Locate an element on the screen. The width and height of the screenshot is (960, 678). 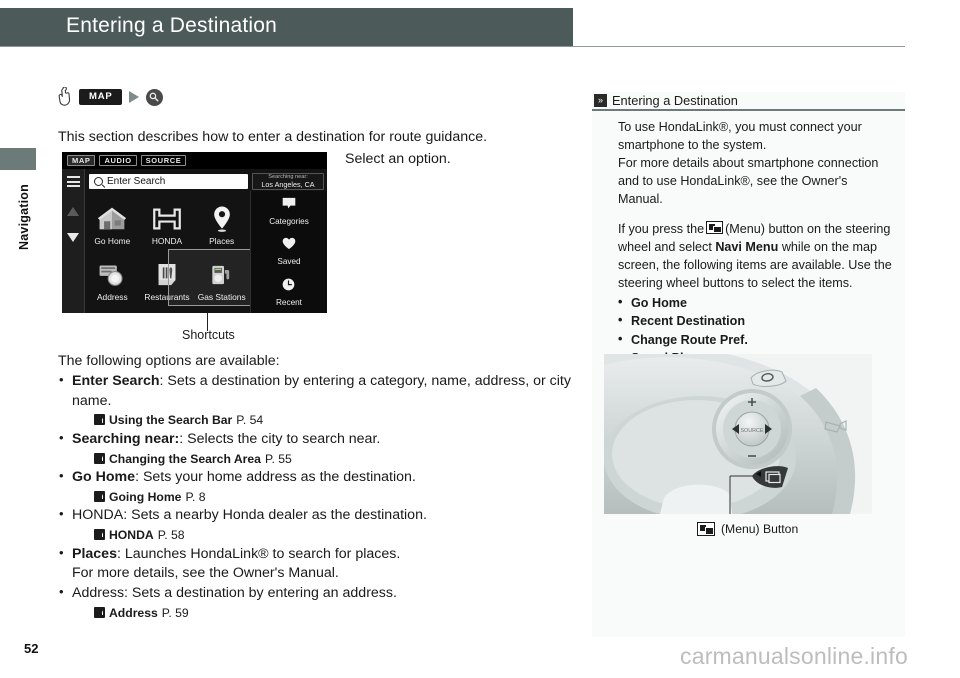
cross-reference: Using the Search Bar P. 54 is located at coordinates (320, 420).